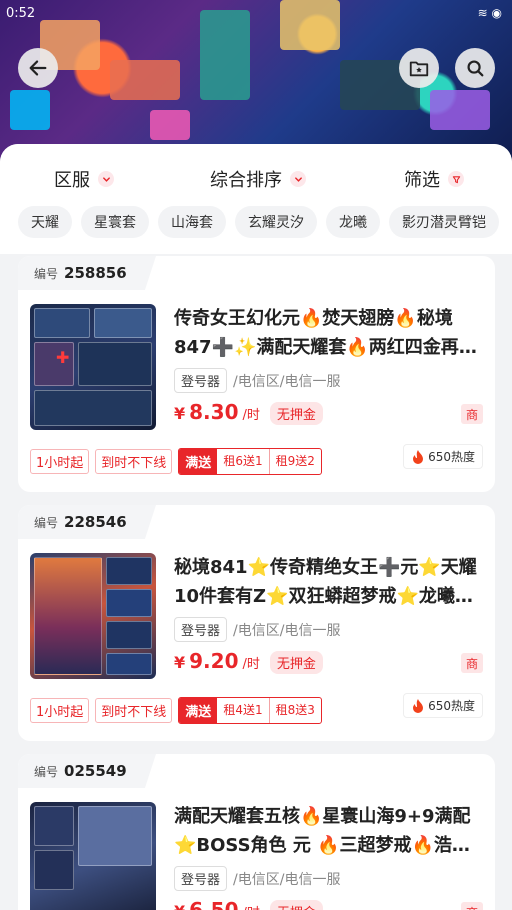 This screenshot has width=512, height=910. I want to click on status-time: 0:52, so click(21, 13).